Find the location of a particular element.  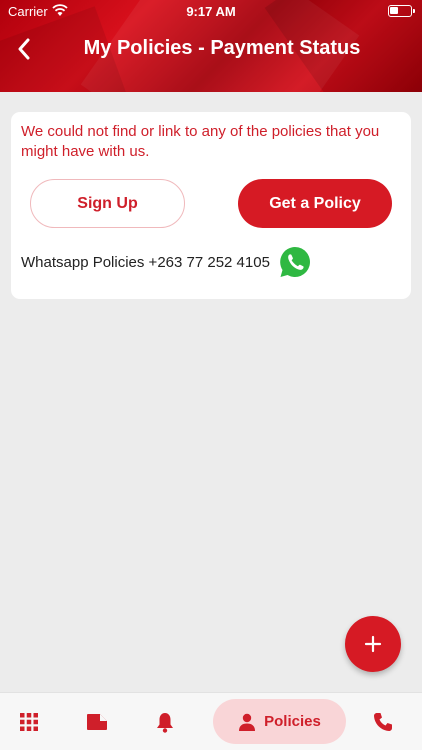

plus-icon is located at coordinates (373, 644).